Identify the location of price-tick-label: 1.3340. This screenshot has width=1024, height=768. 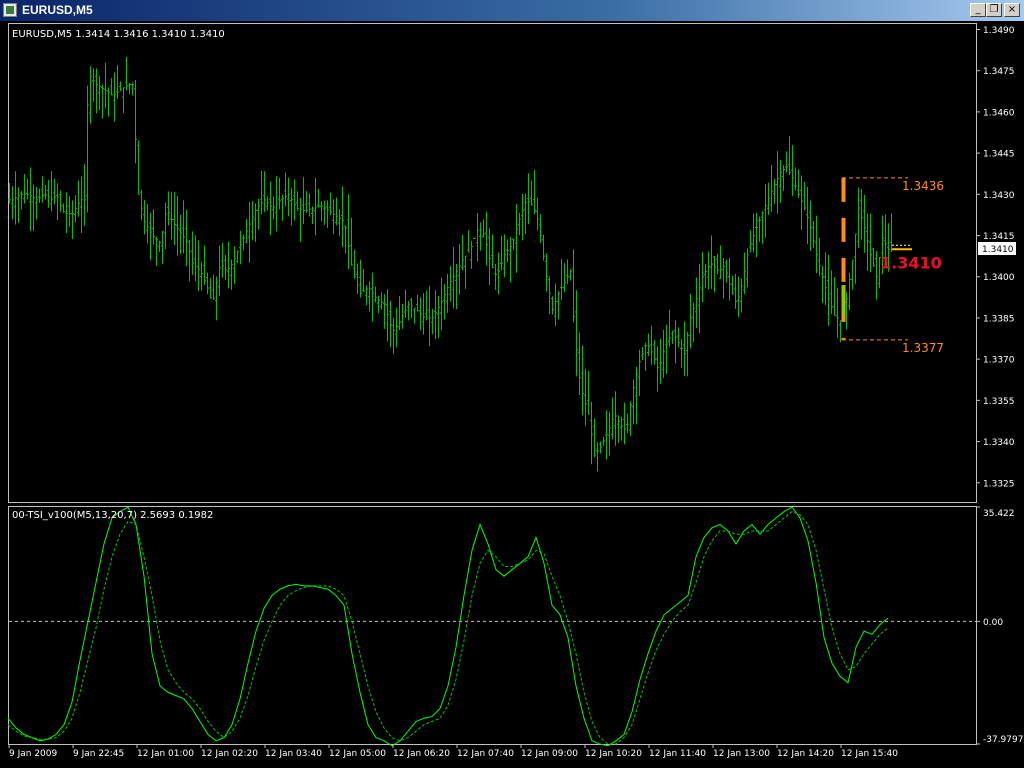
(999, 443).